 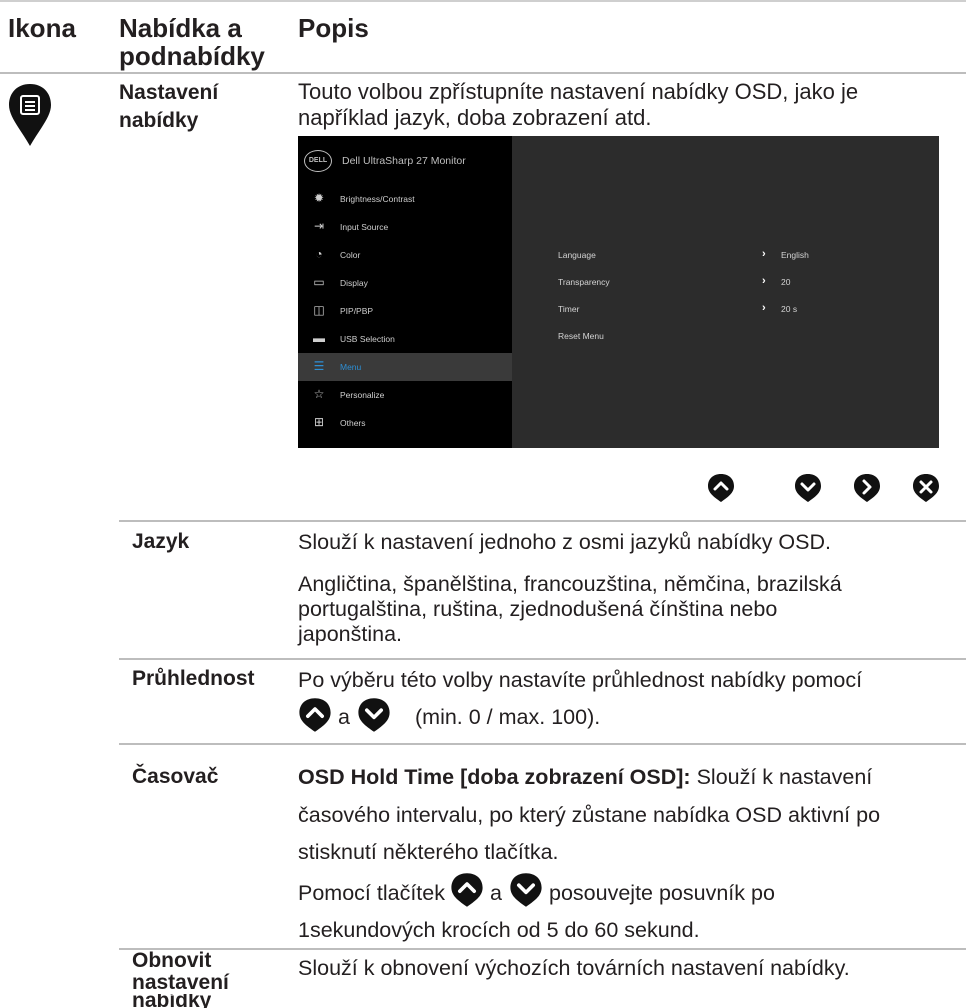 What do you see at coordinates (781, 777) in the screenshot?
I see `row-casovac-line1-rest: Slouží k nastavení` at bounding box center [781, 777].